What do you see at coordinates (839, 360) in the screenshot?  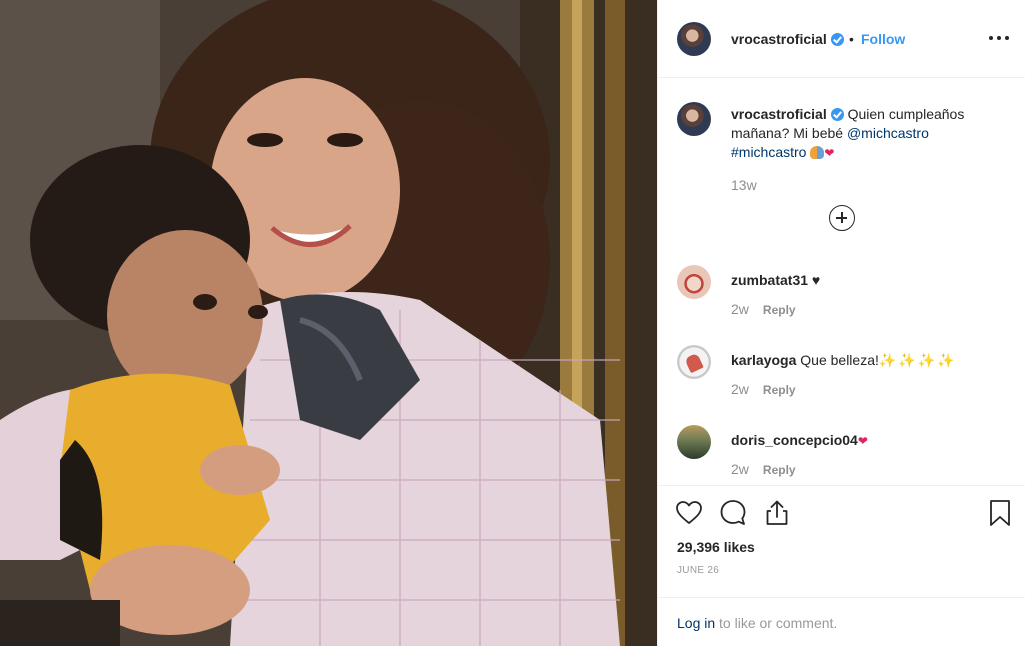 I see `comment-text: Que belleza!` at bounding box center [839, 360].